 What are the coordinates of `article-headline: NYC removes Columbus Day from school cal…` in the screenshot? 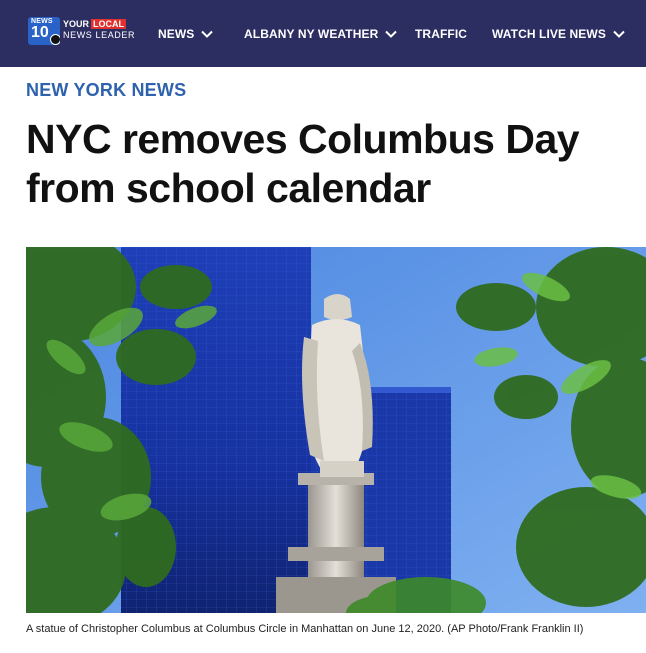 It's located at (303, 163).